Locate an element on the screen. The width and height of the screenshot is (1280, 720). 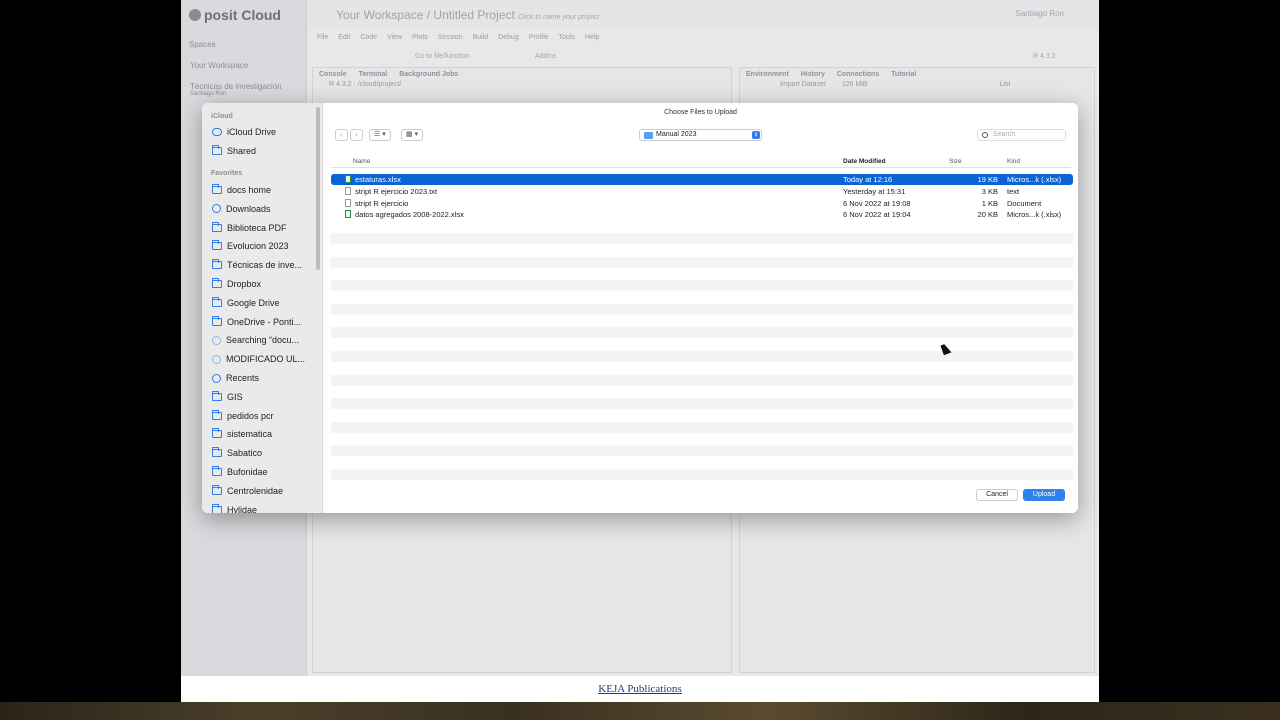
sidebar-item-favorite: Google Drive is located at coordinates (262, 303).